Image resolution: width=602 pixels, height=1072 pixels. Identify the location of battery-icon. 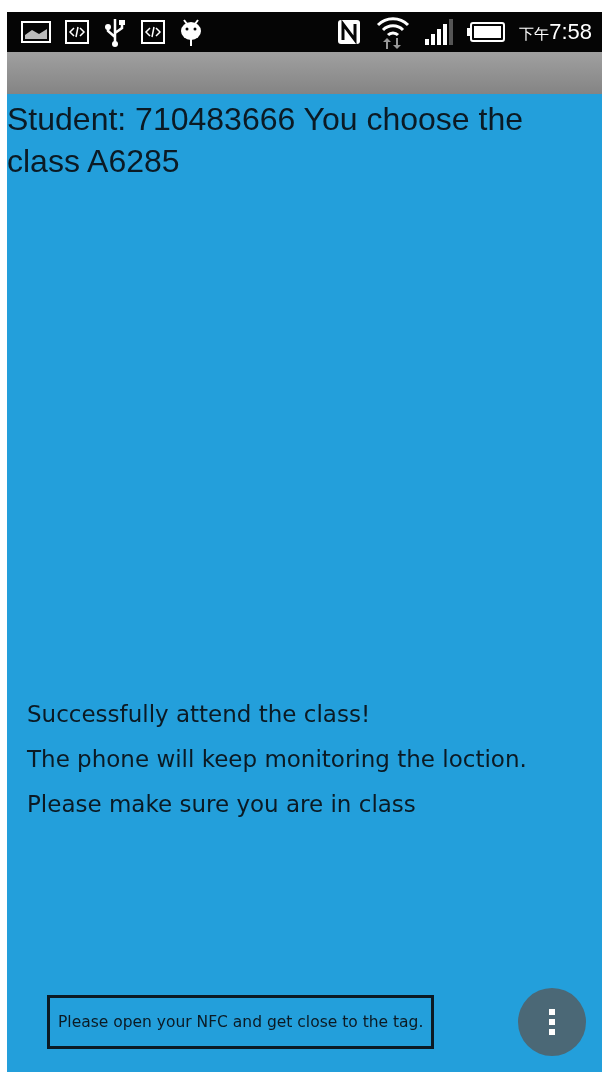
(486, 32).